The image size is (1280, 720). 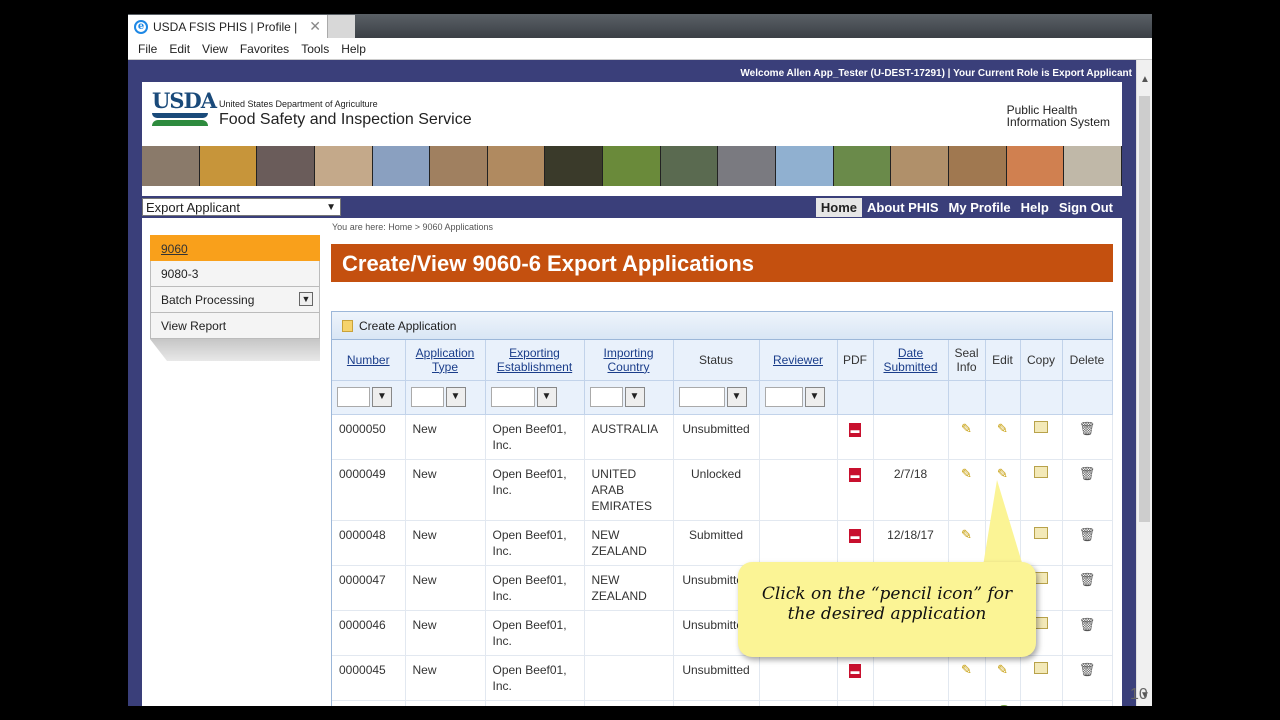 What do you see at coordinates (512, 397) in the screenshot?
I see `filter-establishment-input` at bounding box center [512, 397].